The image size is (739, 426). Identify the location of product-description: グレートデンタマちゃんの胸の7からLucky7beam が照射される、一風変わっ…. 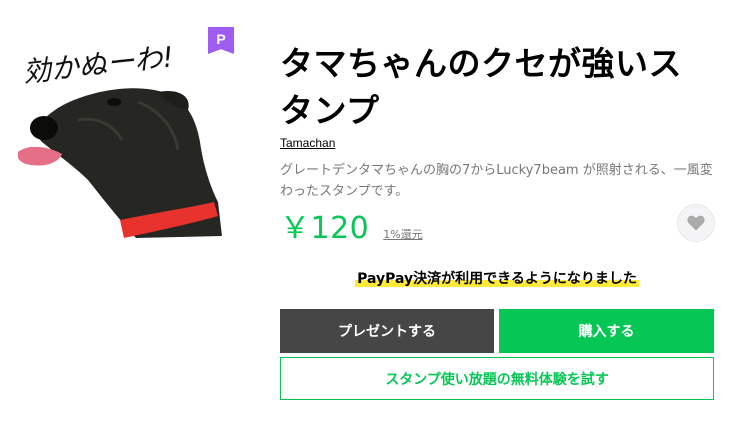
(496, 181).